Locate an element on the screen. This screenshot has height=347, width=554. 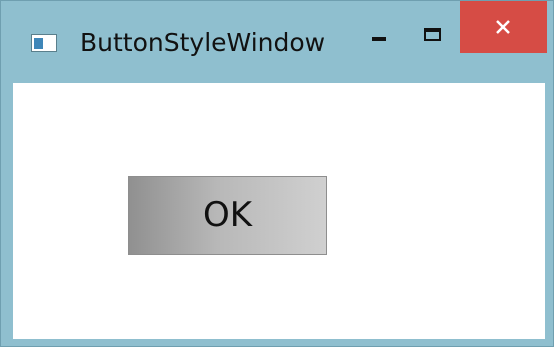
close-icon is located at coordinates (503, 27).